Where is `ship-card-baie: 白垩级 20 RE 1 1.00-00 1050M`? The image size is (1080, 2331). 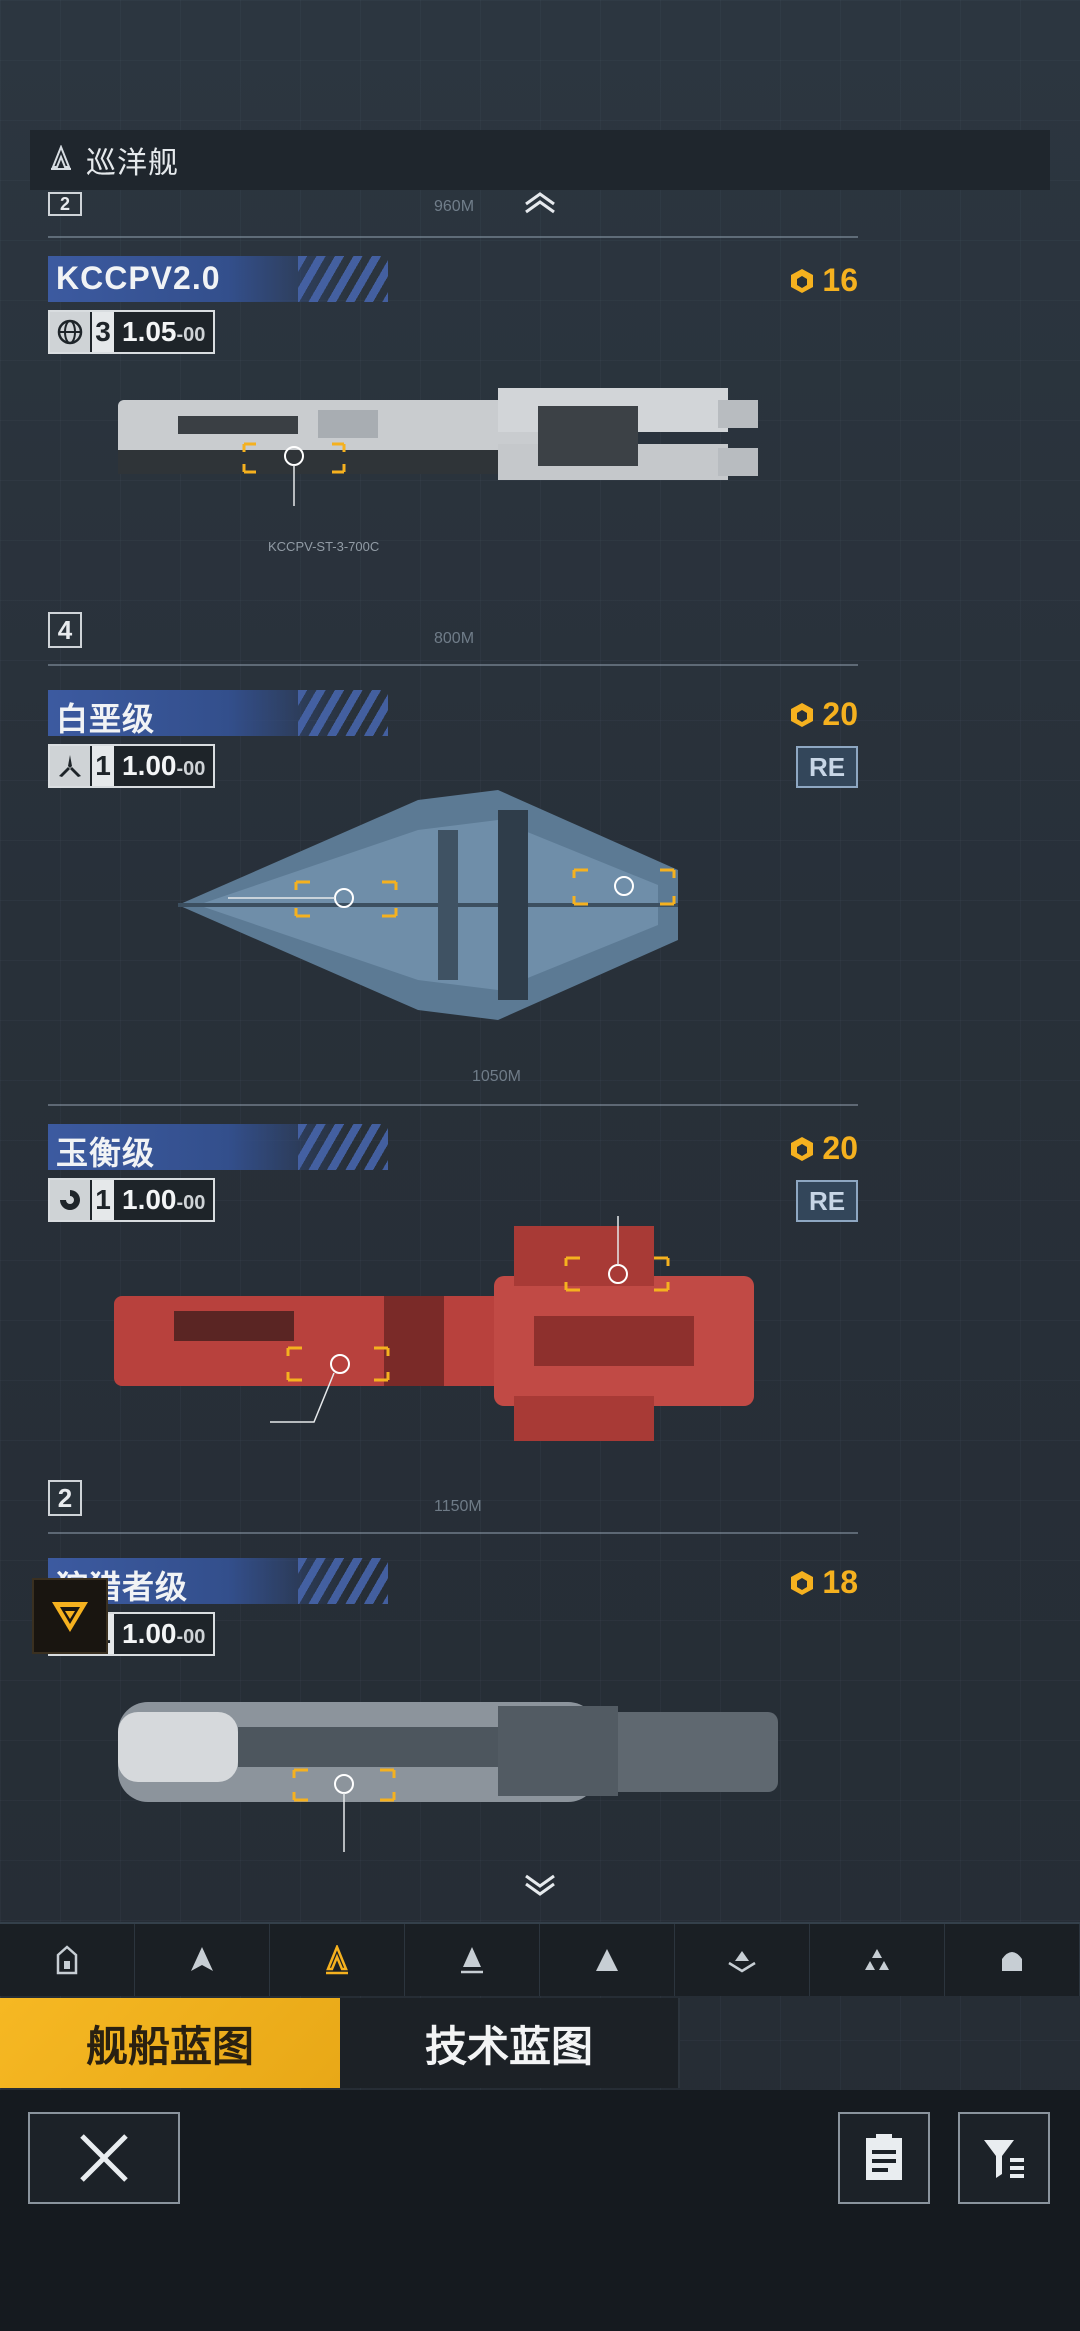 ship-card-baie: 白垩级 20 RE 1 1.00-00 1050M is located at coordinates (453, 900).